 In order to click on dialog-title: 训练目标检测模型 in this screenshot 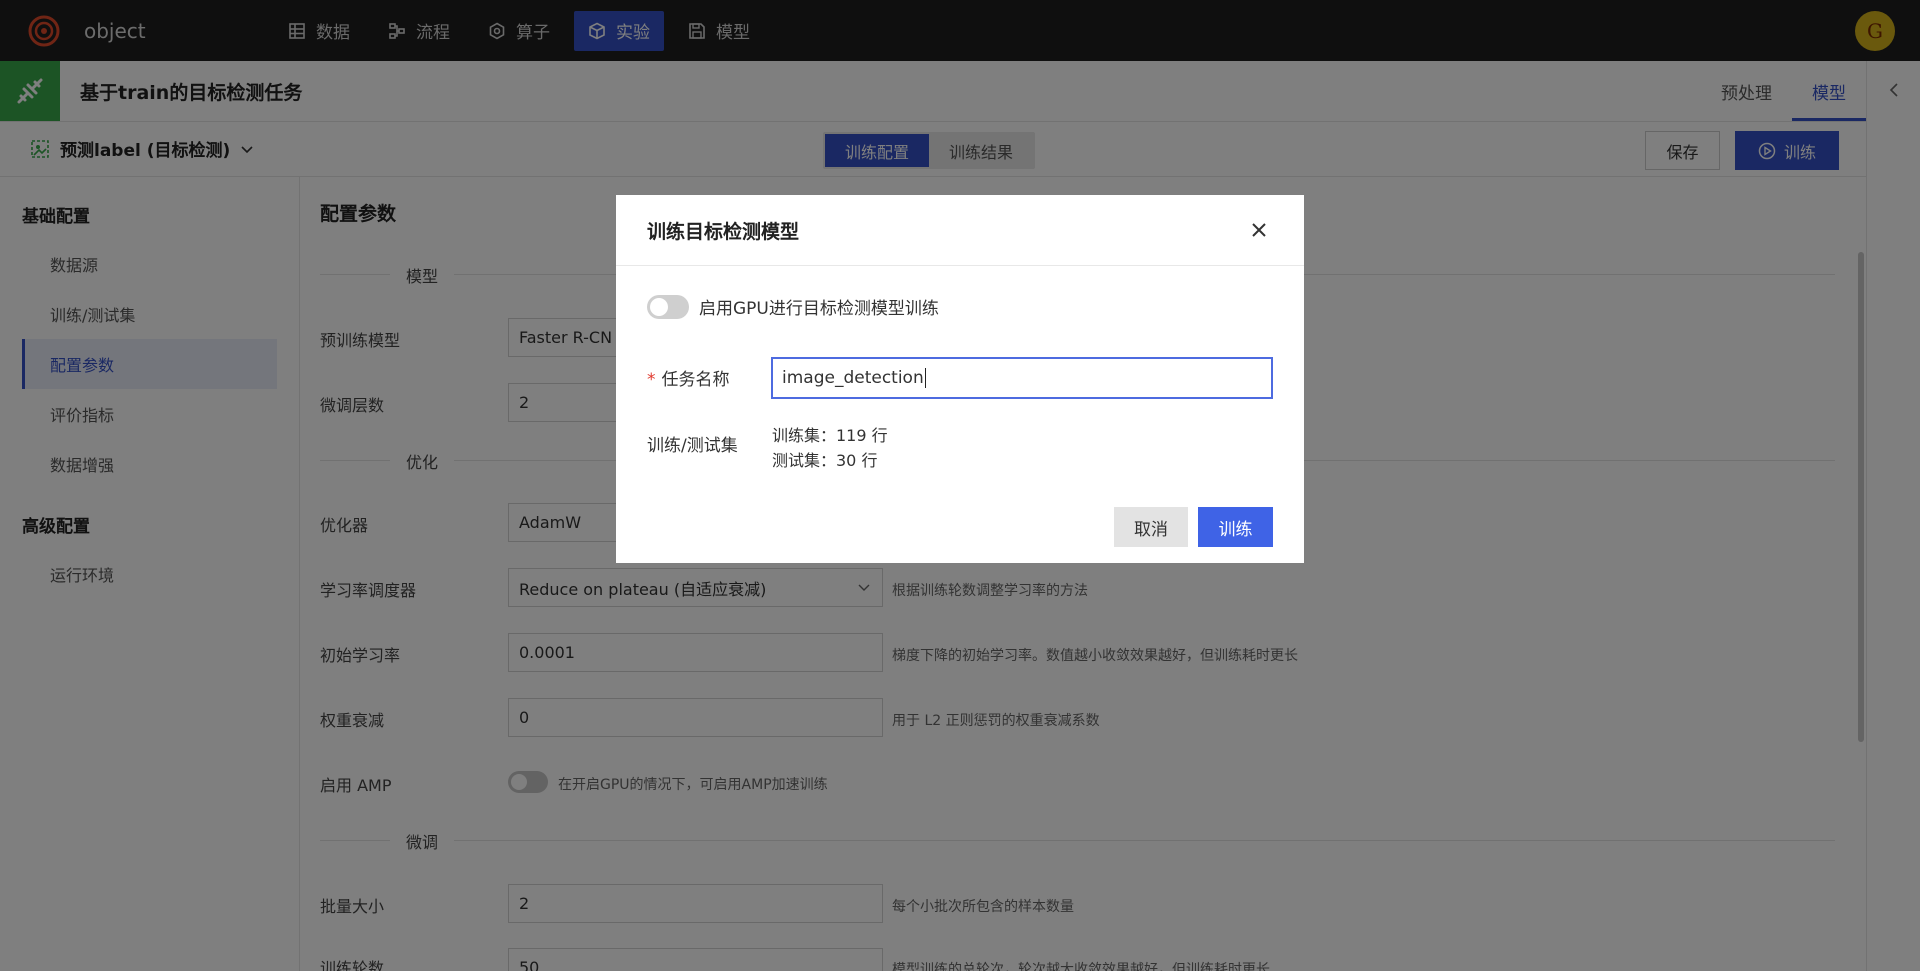, I will do `click(723, 231)`.